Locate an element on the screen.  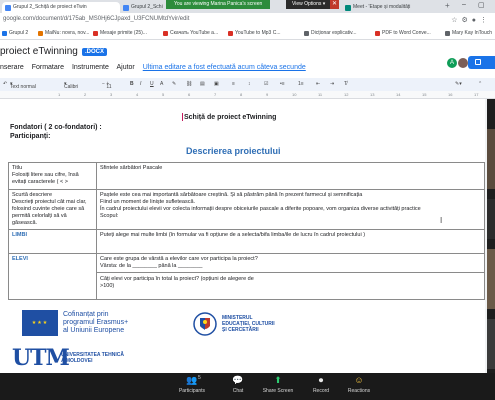
font-size-field: − 11 + is located at coordinates (107, 85).